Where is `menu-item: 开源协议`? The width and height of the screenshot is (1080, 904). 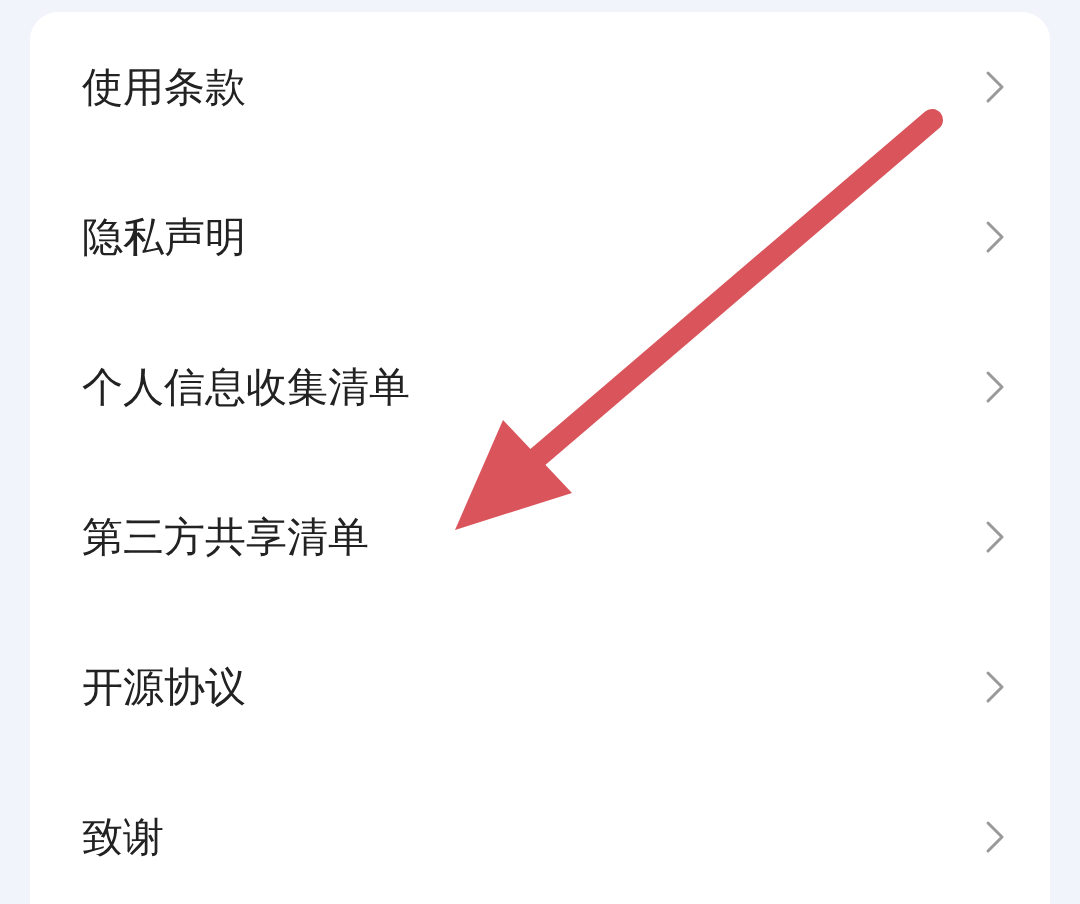
menu-item: 开源协议 is located at coordinates (543, 687).